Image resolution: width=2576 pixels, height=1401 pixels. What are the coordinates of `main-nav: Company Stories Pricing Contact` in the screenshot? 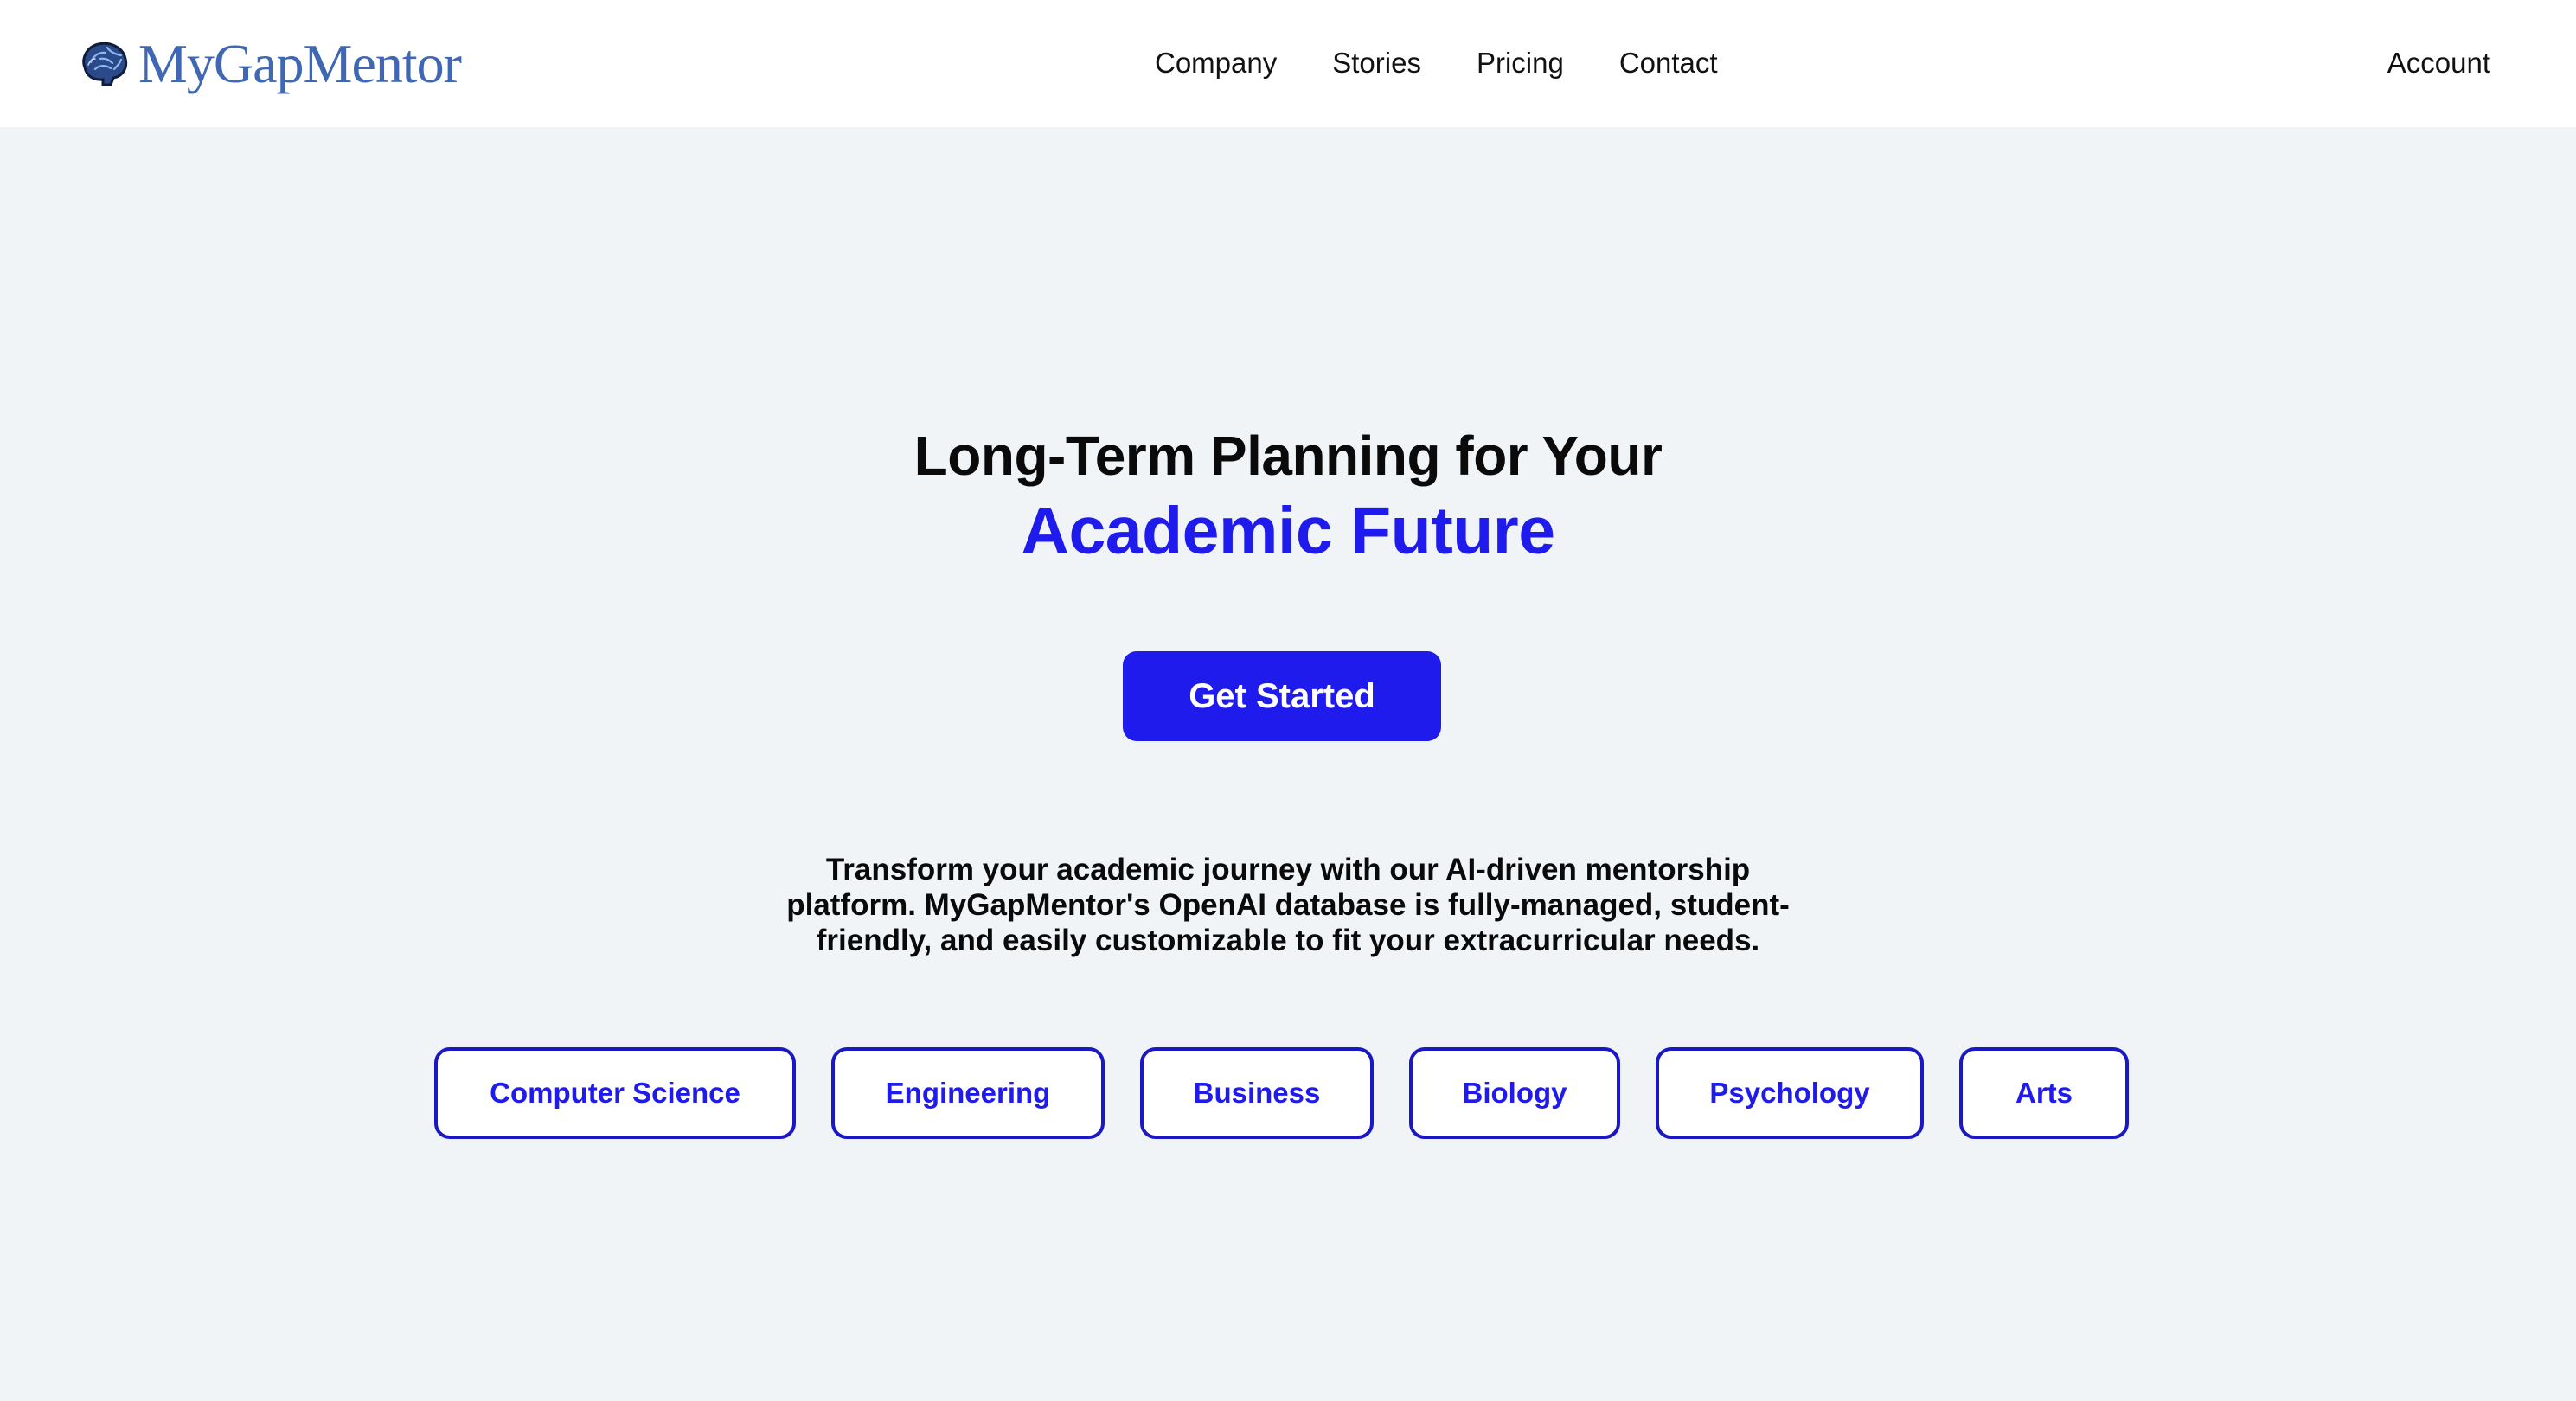 It's located at (1436, 63).